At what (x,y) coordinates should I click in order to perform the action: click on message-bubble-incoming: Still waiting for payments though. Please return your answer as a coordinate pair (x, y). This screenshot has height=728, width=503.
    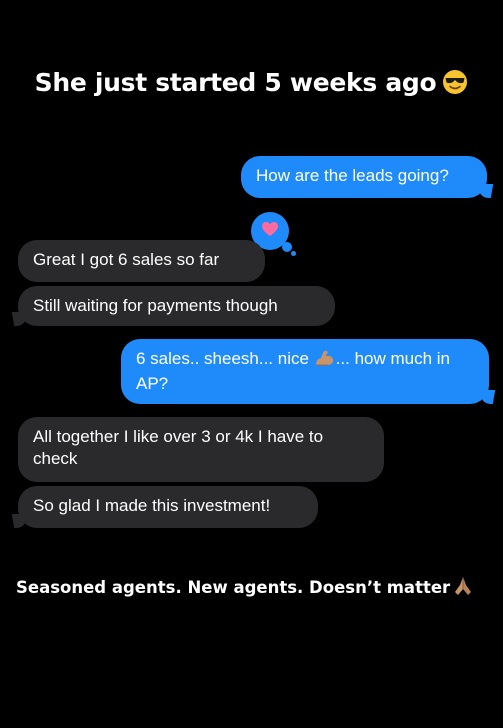
    Looking at the image, I should click on (176, 306).